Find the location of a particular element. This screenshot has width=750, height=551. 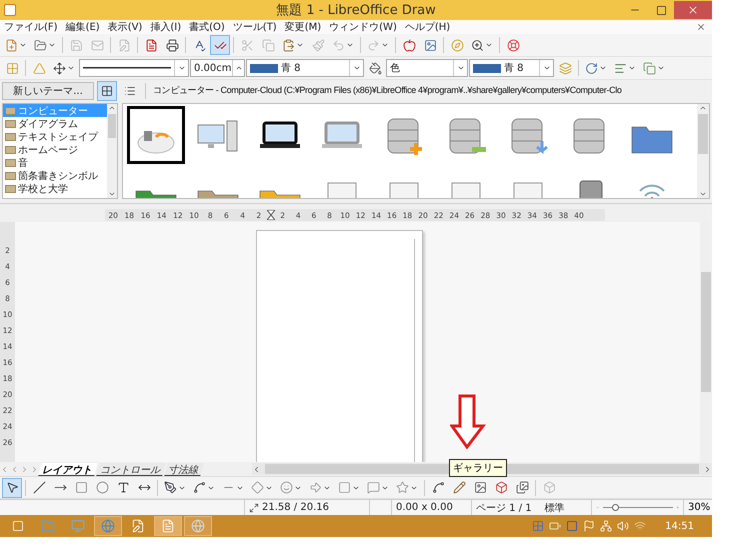

window-title: 無題 1 - LibreOffice Draw is located at coordinates (356, 10).